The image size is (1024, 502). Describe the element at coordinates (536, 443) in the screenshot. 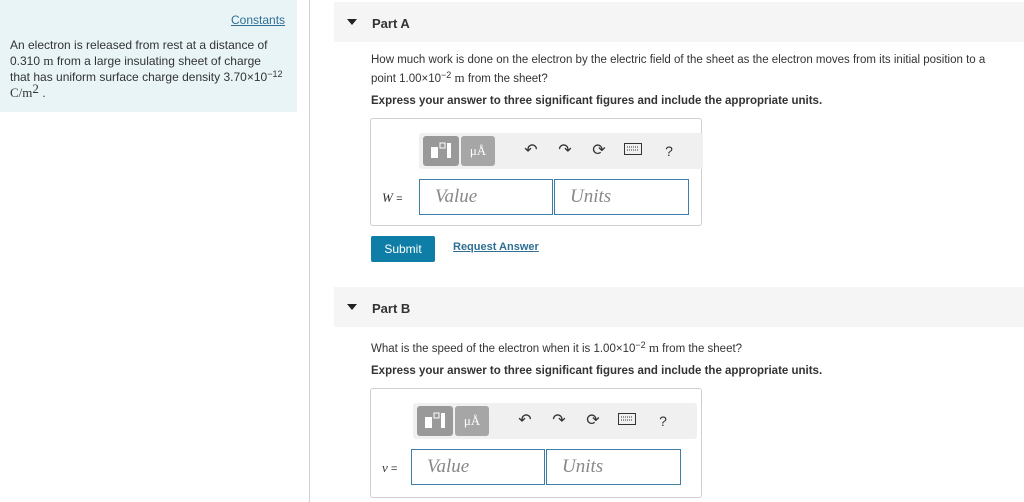

I see `part-b-answer-box: μÅ ↶ ↷ ⟳ ? v = Value Units` at that location.